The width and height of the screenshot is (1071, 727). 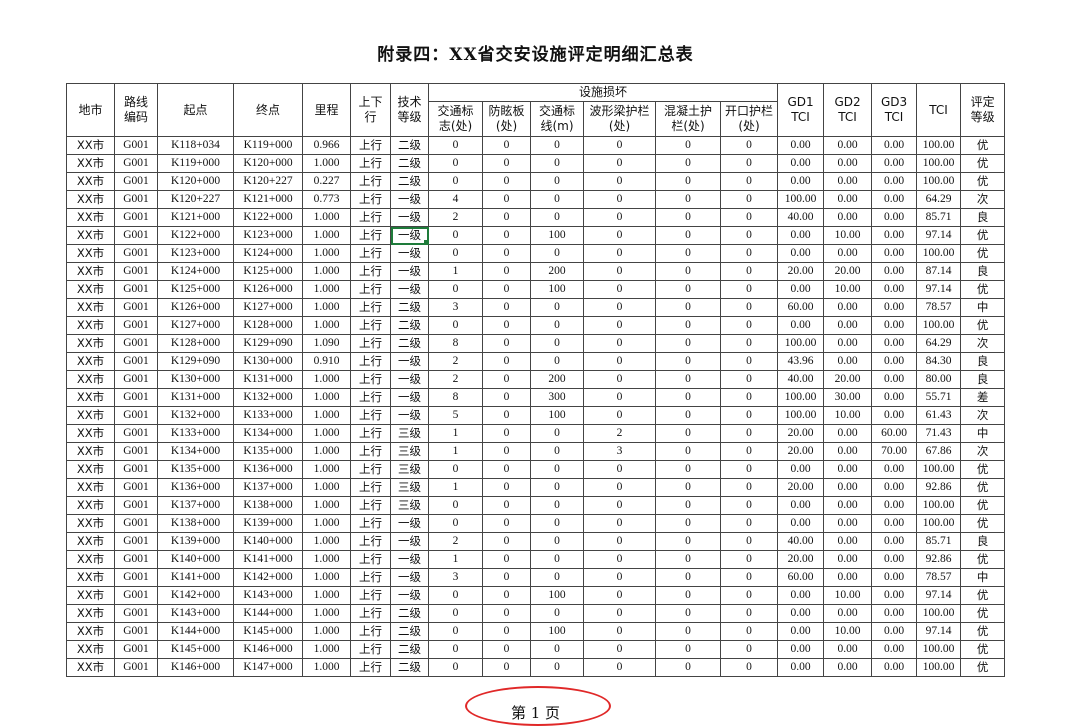 I want to click on cell-end: K134+000, so click(x=268, y=433).